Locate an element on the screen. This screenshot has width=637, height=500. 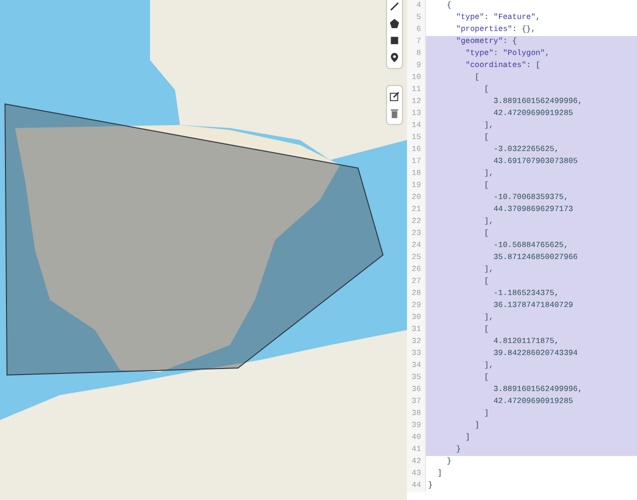
marker-tool-icon is located at coordinates (394, 57).